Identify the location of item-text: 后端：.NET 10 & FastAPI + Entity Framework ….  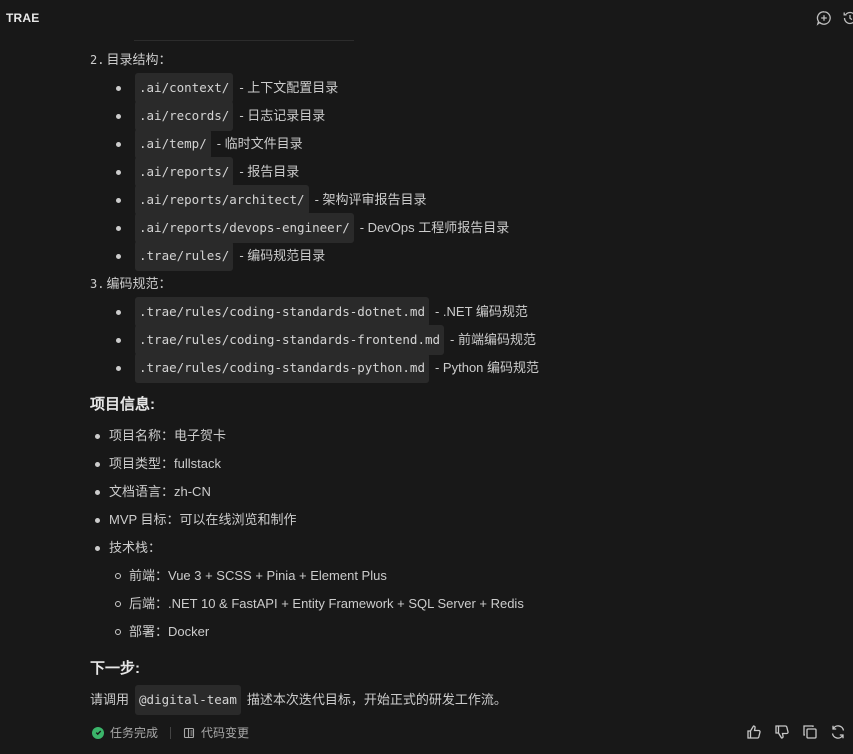
(326, 603).